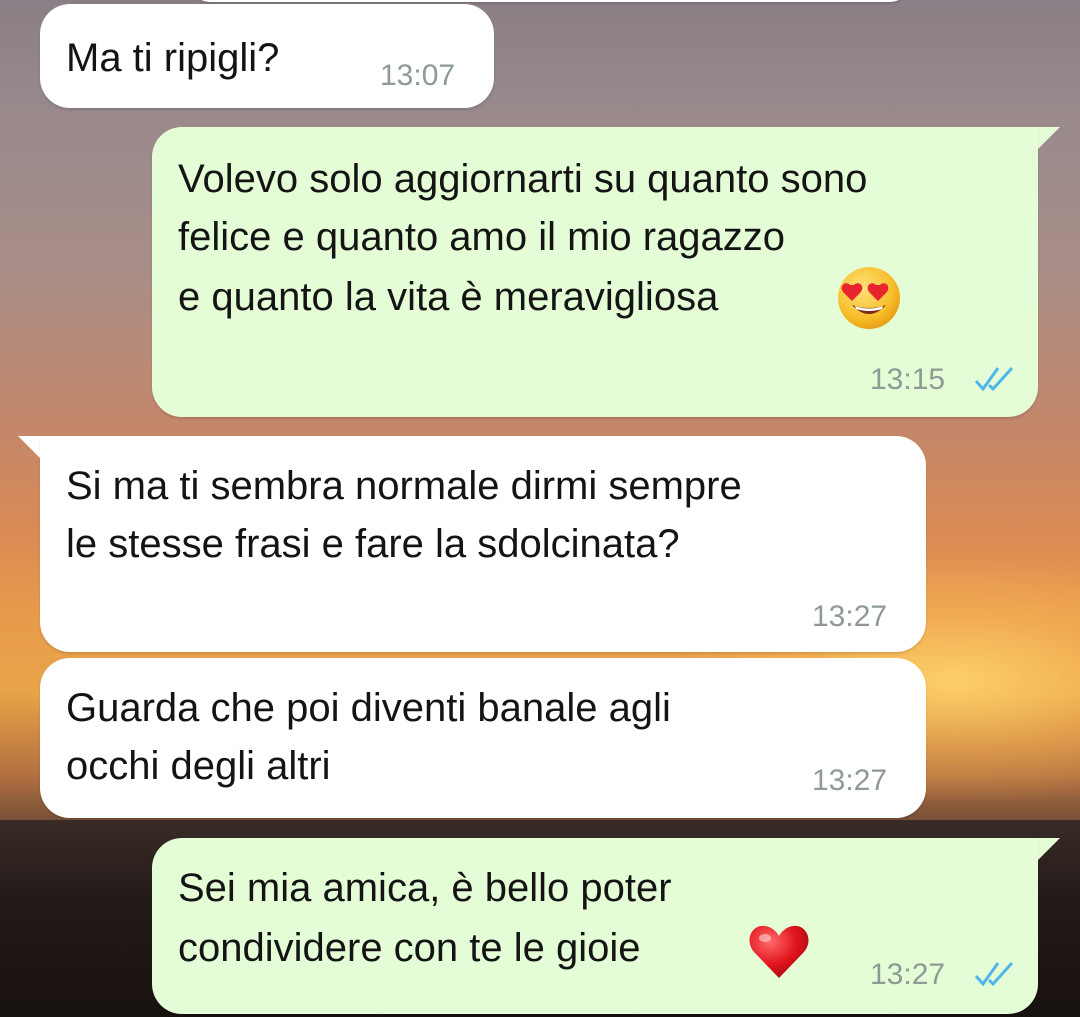 The height and width of the screenshot is (1017, 1080). I want to click on message-text-line: felice e quanto amo il mio ragazzo, so click(481, 237).